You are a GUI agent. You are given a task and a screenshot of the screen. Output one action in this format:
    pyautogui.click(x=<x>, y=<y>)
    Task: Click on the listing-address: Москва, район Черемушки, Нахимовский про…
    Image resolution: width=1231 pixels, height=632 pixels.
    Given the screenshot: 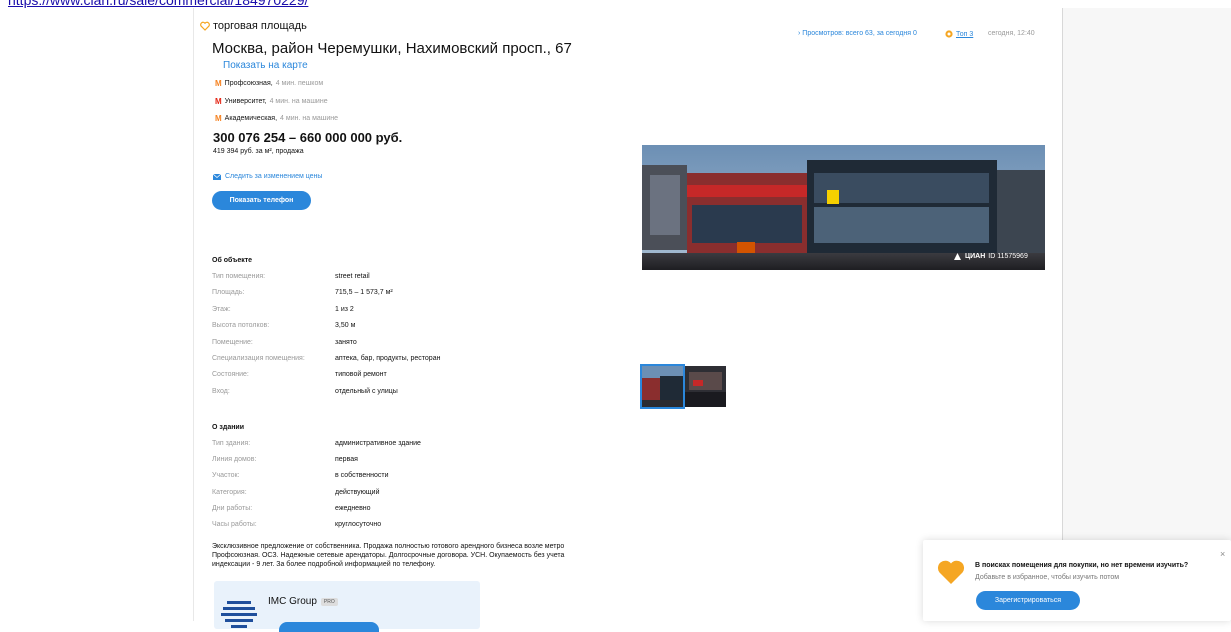 What is the action you would take?
    pyautogui.click(x=392, y=48)
    